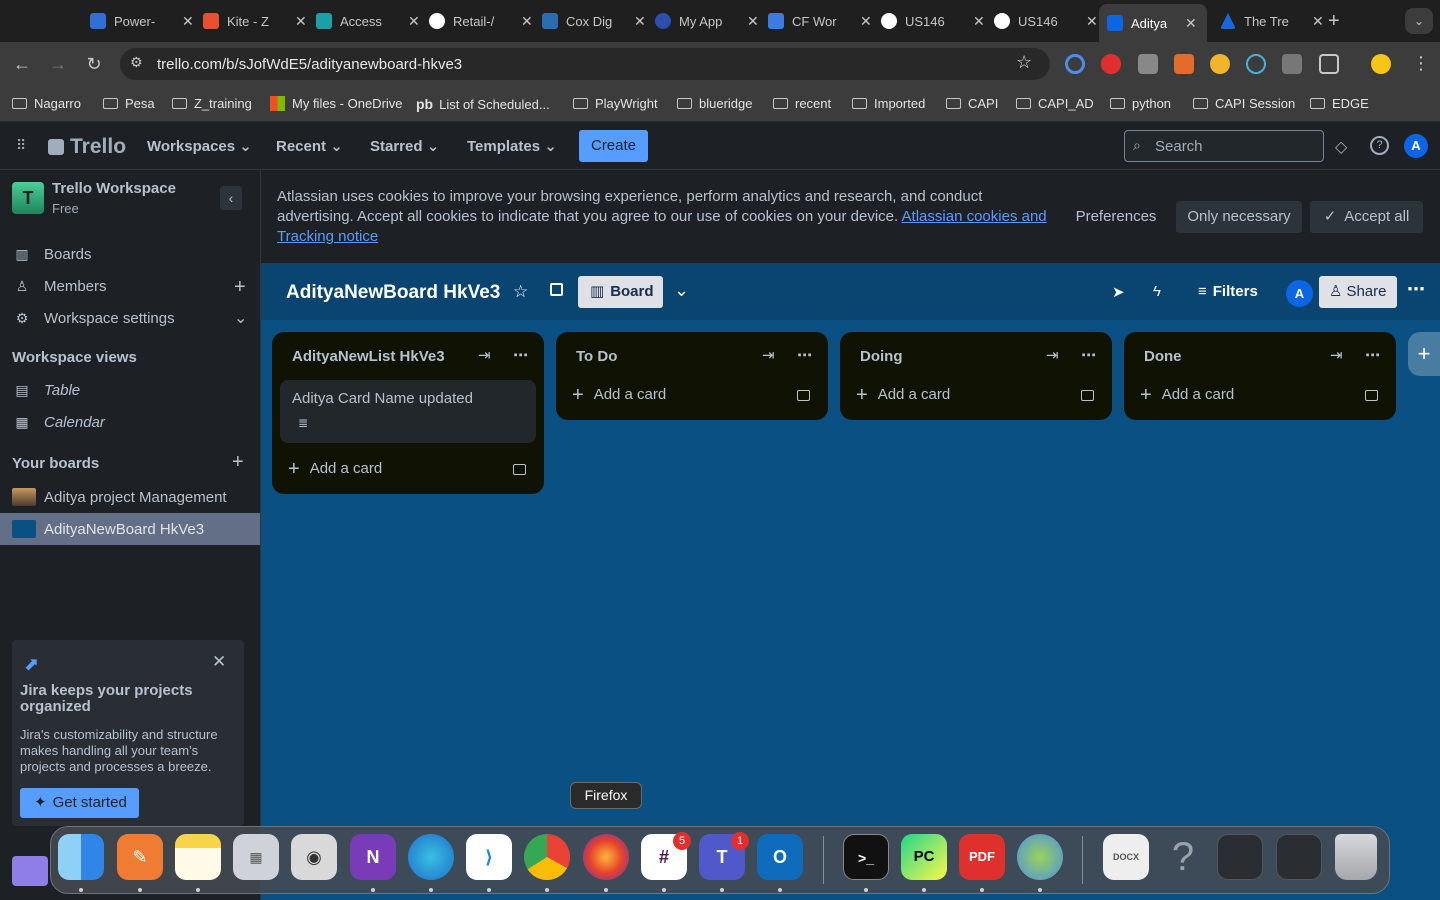 This screenshot has height=900, width=1440. Describe the element at coordinates (59, 286) in the screenshot. I see `sidebar-item-members: ♙ Members` at that location.